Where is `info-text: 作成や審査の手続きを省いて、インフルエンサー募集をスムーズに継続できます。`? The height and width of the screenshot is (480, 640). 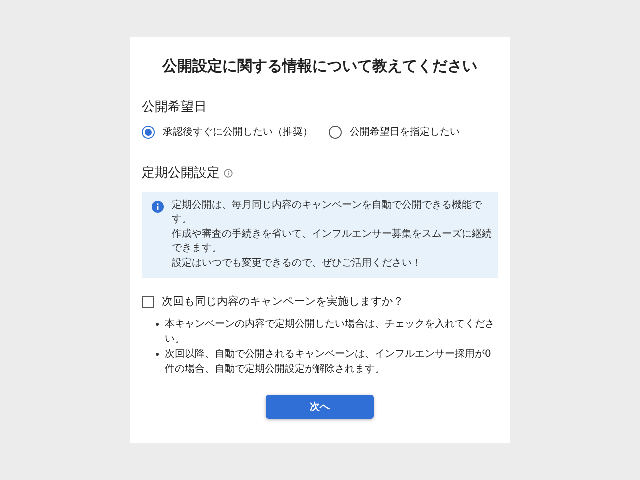
info-text: 作成や審査の手続きを省いて、インフルエンサー募集をスムーズに継続できます。 is located at coordinates (332, 242).